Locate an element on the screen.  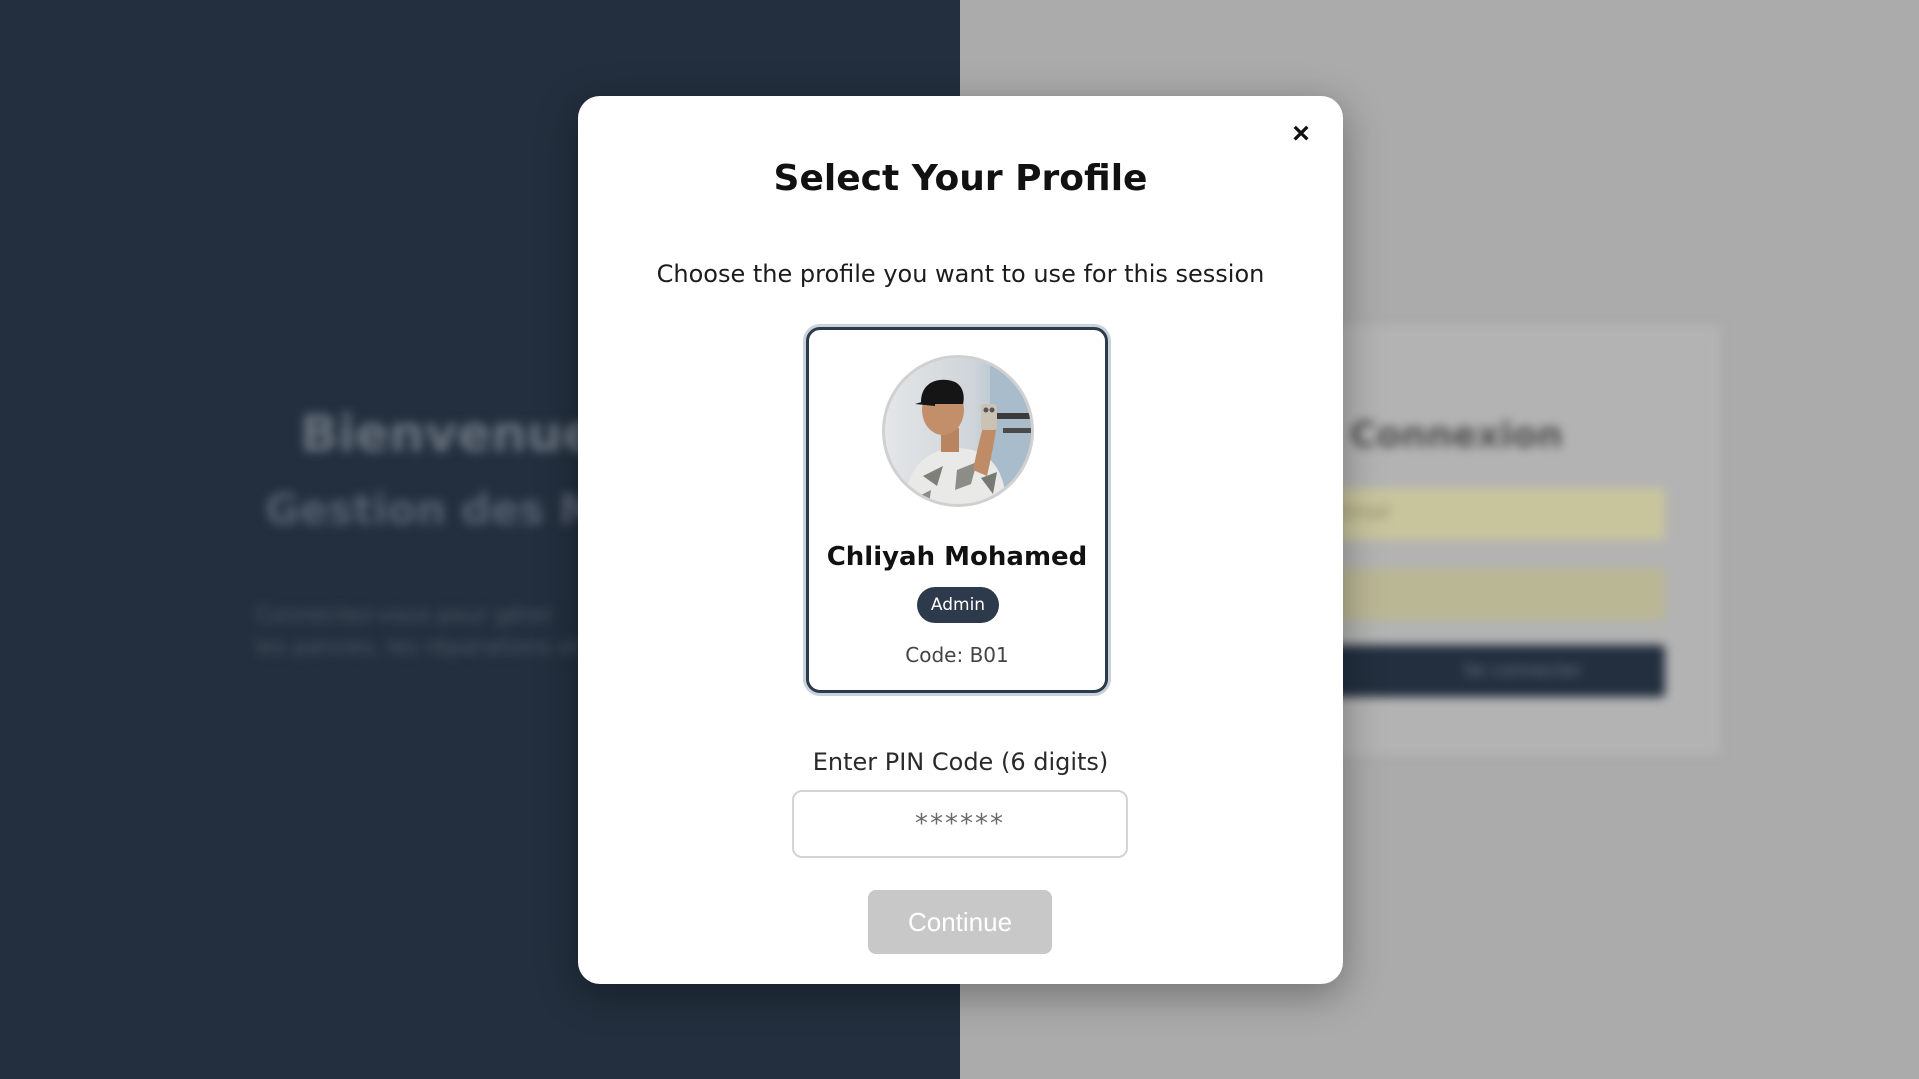
pin-input is located at coordinates (960, 824).